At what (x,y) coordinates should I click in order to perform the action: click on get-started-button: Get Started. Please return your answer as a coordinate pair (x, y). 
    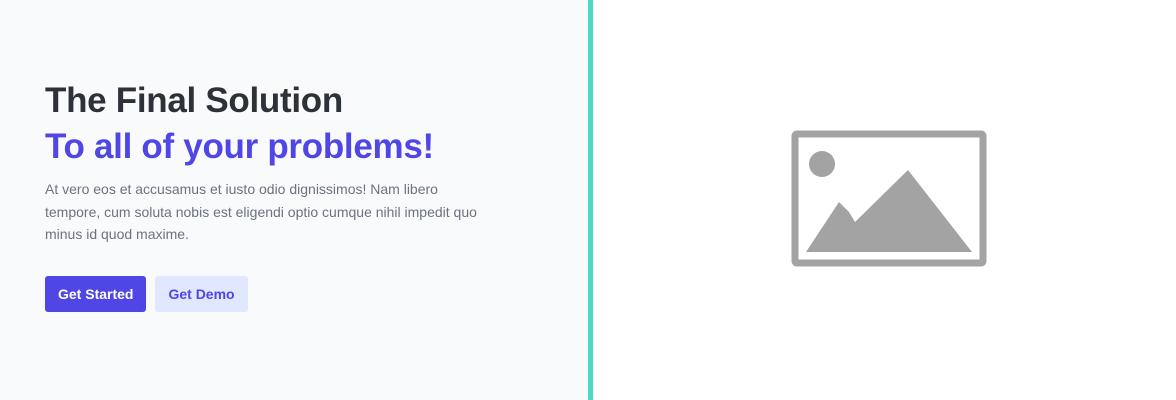
    Looking at the image, I should click on (96, 293).